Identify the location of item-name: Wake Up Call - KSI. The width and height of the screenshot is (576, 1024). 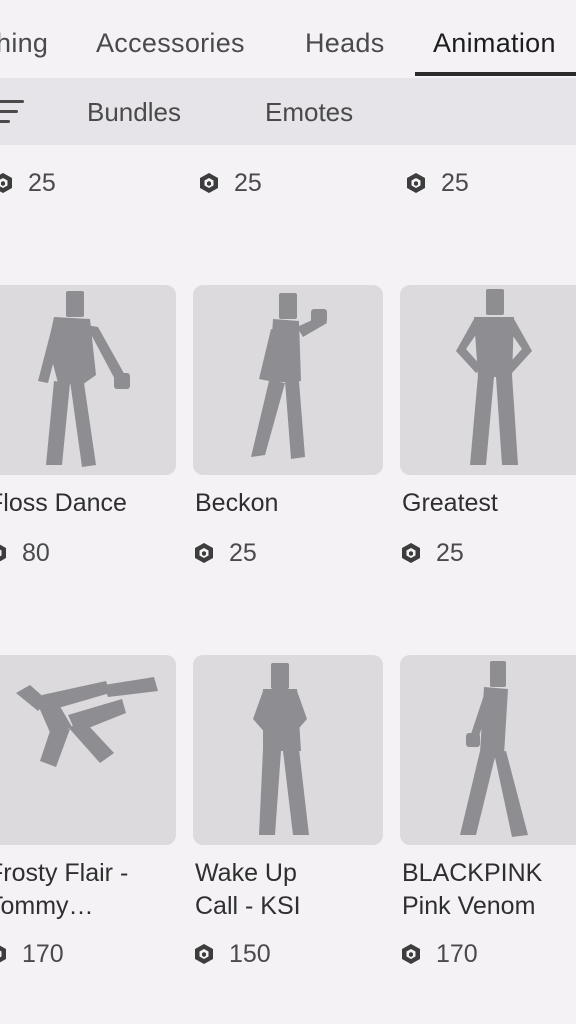
(295, 890).